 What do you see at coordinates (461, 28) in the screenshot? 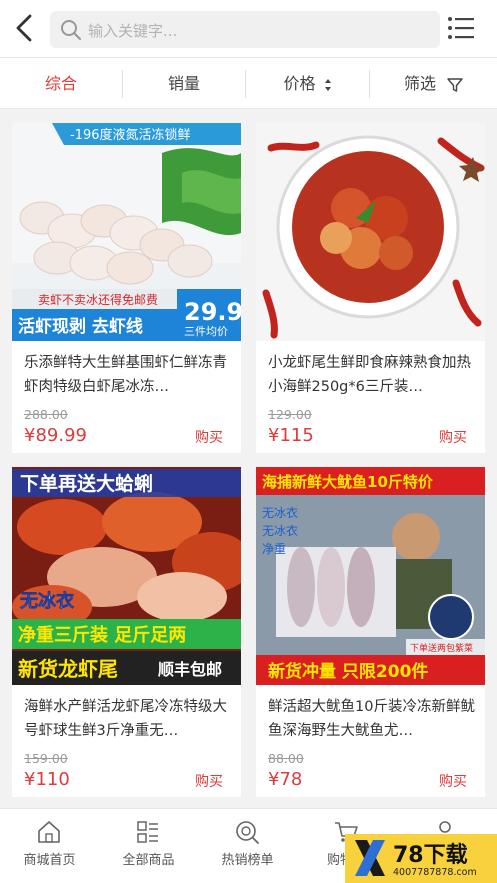
I see `list-view-icon` at bounding box center [461, 28].